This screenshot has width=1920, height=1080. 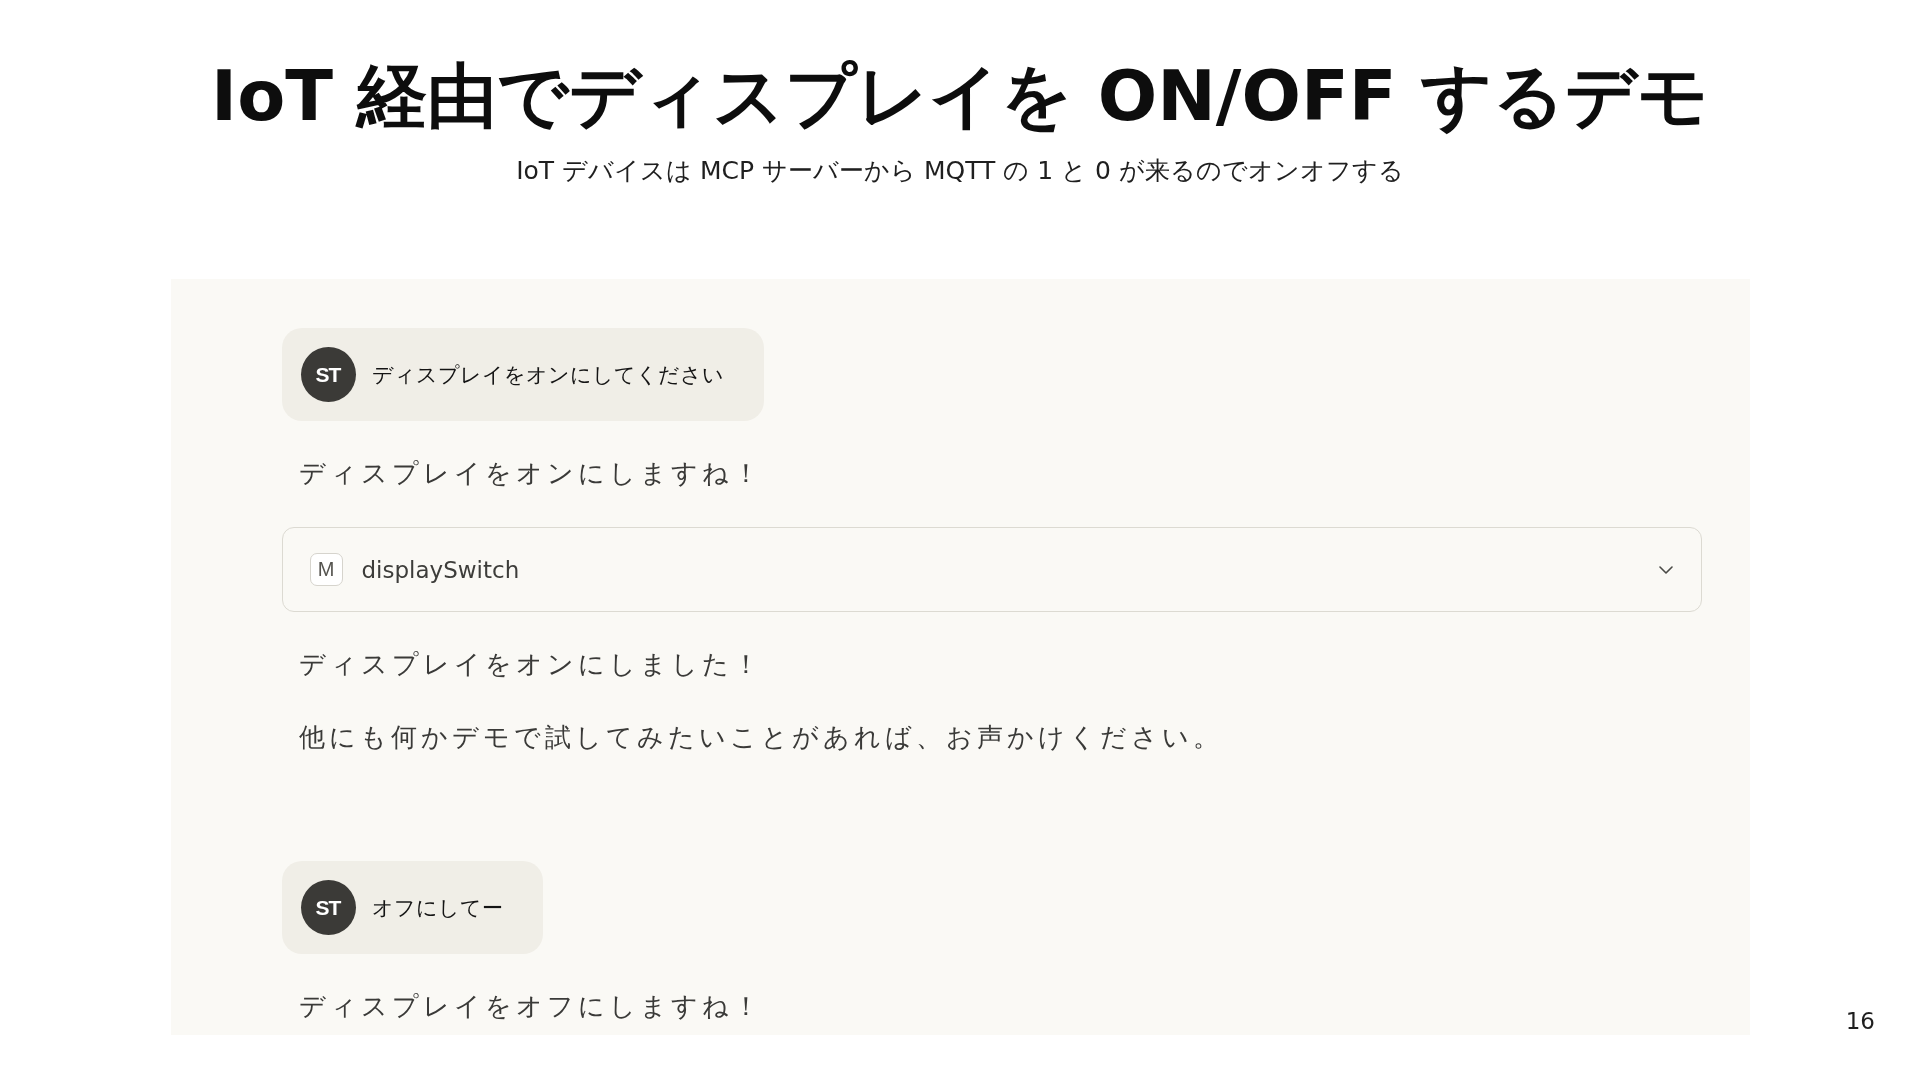 What do you see at coordinates (326, 569) in the screenshot?
I see `tool-logo: M` at bounding box center [326, 569].